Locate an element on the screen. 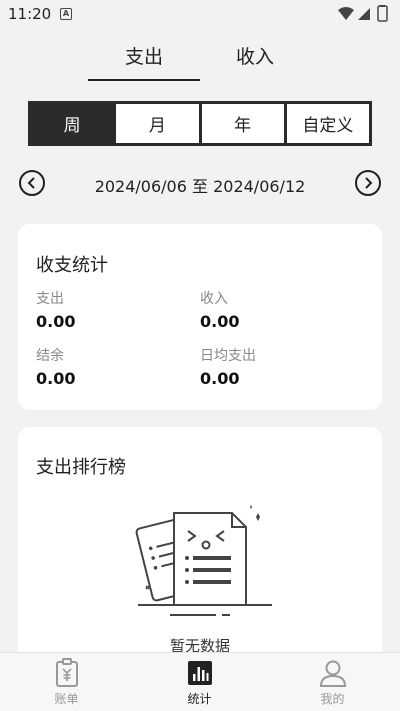 The image size is (400, 711). period-custom-button: 自定义 is located at coordinates (328, 123).